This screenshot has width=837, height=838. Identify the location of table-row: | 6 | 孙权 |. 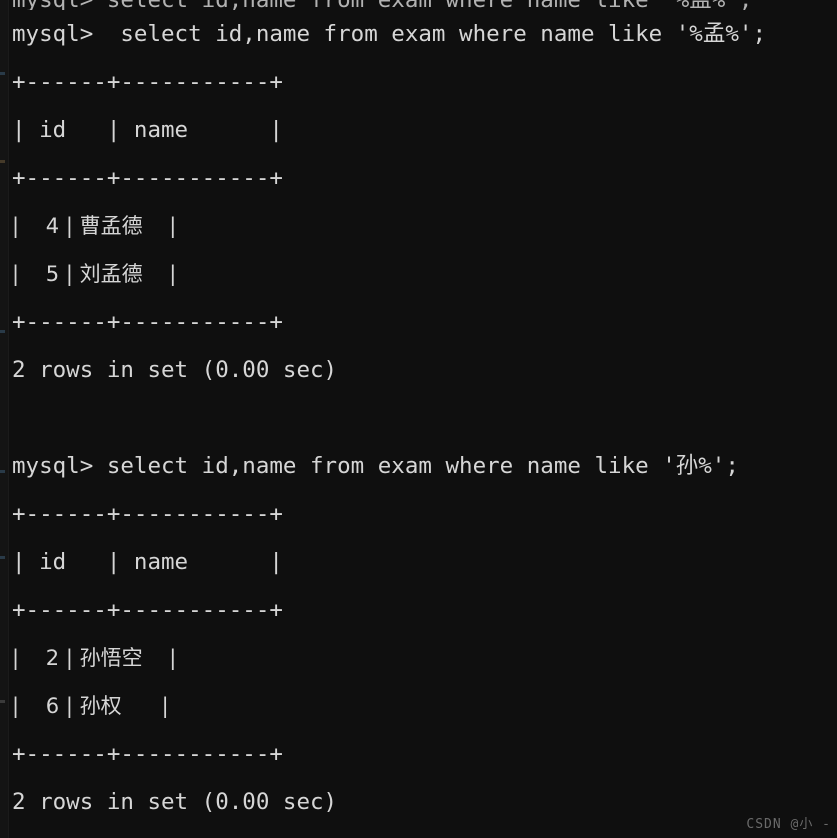
(90, 706).